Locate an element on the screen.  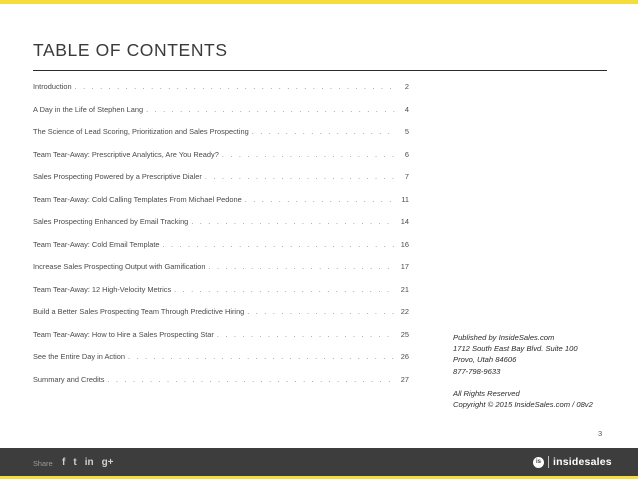
toc-entry-page: 16 is located at coordinates (404, 244).